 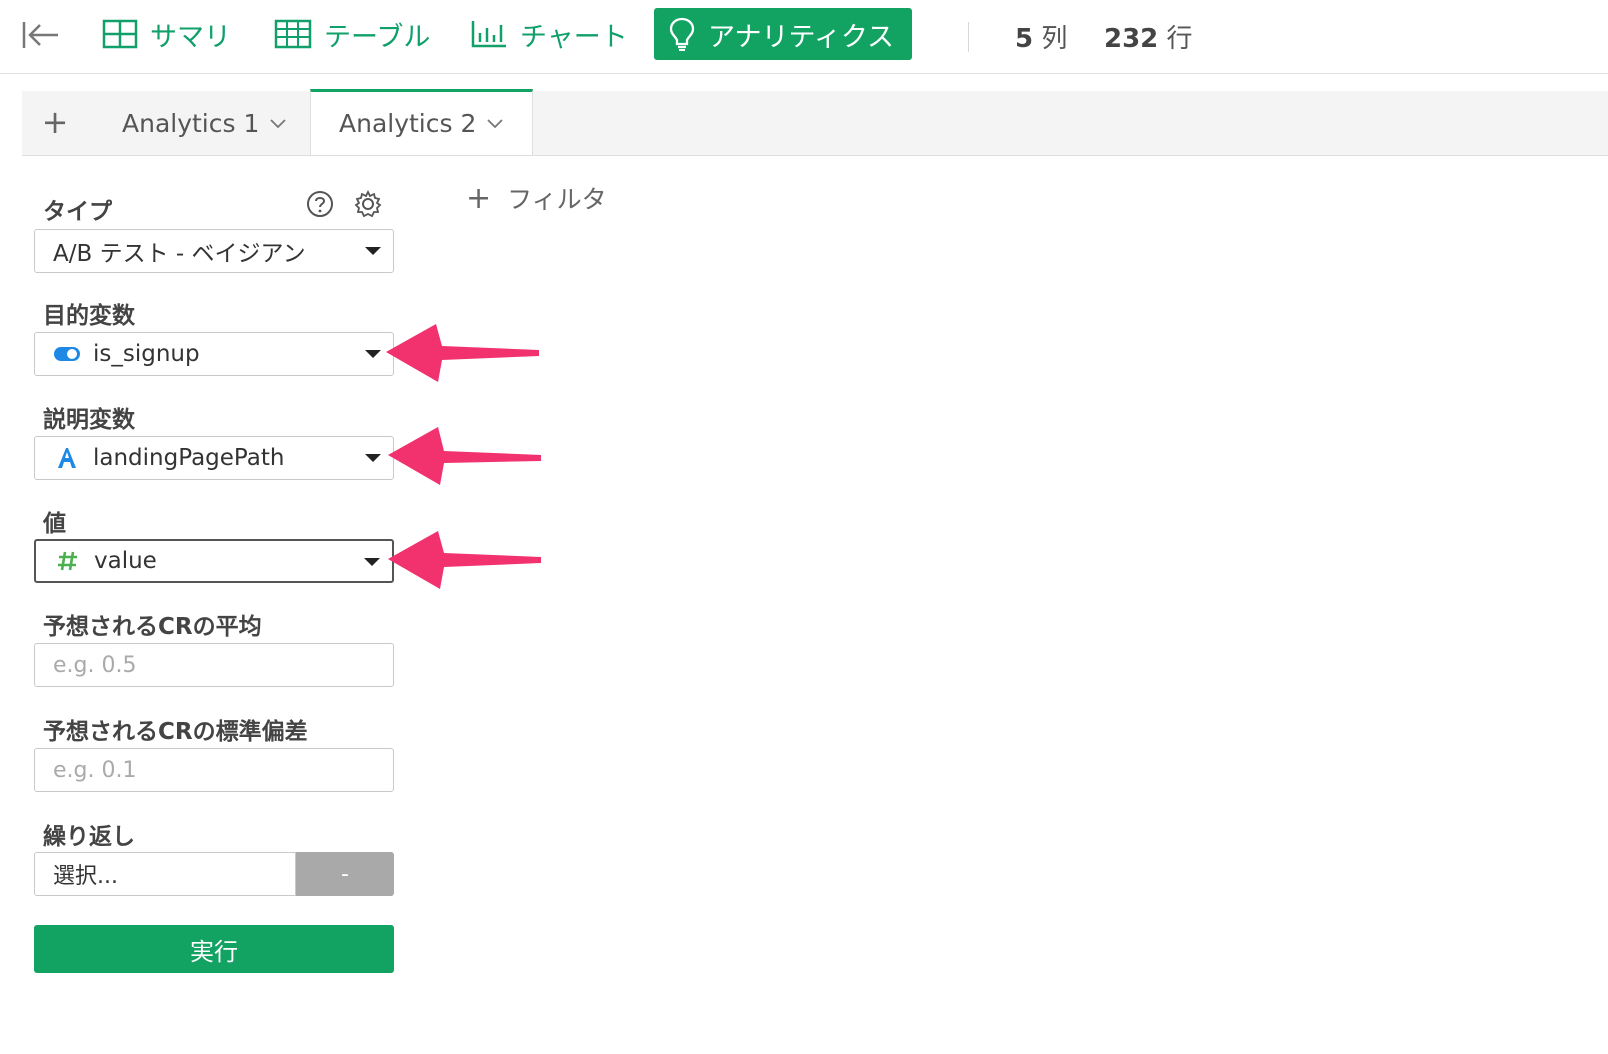 I want to click on column-count: 5 列, so click(x=1041, y=36).